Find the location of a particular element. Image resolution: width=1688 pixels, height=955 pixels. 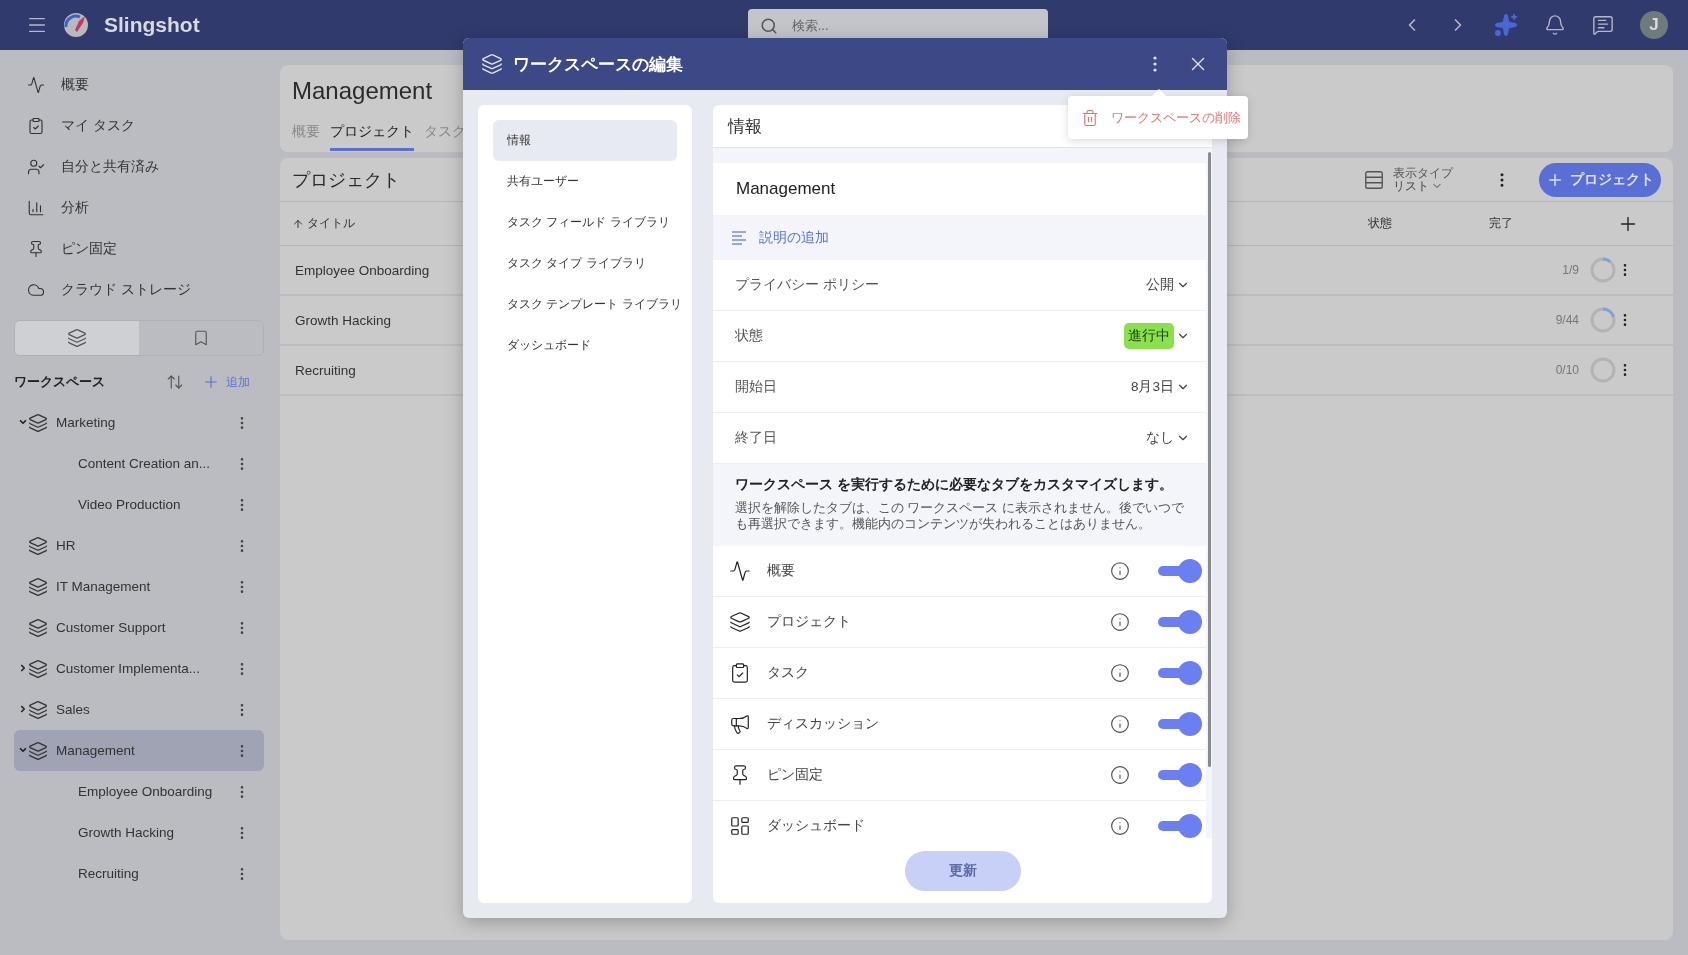

workspace-title: Management is located at coordinates (959, 189).